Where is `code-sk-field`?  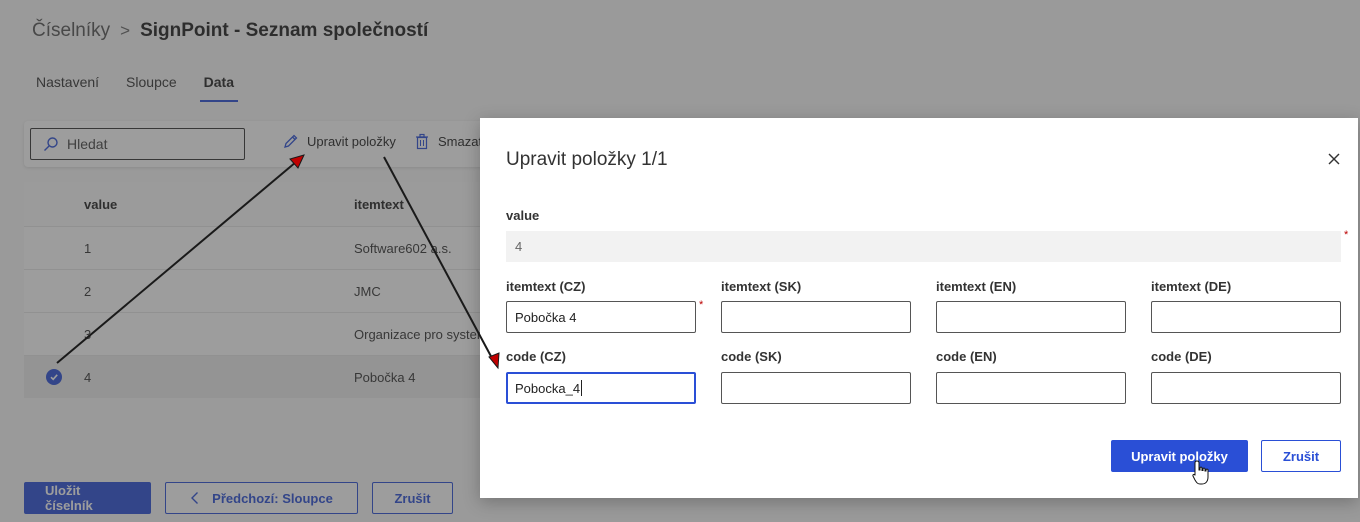 code-sk-field is located at coordinates (816, 388).